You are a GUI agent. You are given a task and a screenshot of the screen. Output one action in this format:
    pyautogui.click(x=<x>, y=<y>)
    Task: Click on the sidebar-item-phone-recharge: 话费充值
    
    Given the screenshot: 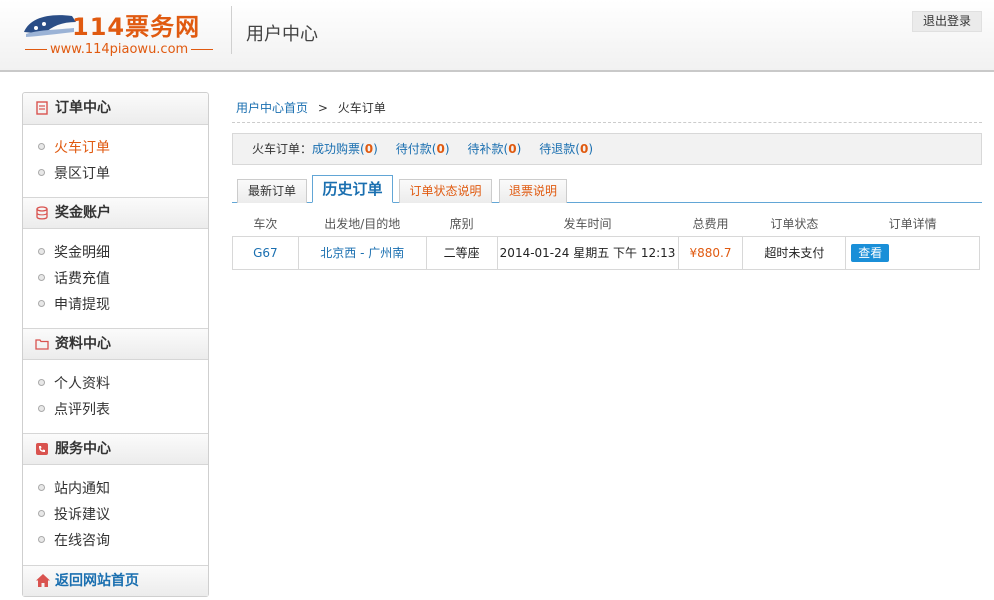 What is the action you would take?
    pyautogui.click(x=74, y=279)
    